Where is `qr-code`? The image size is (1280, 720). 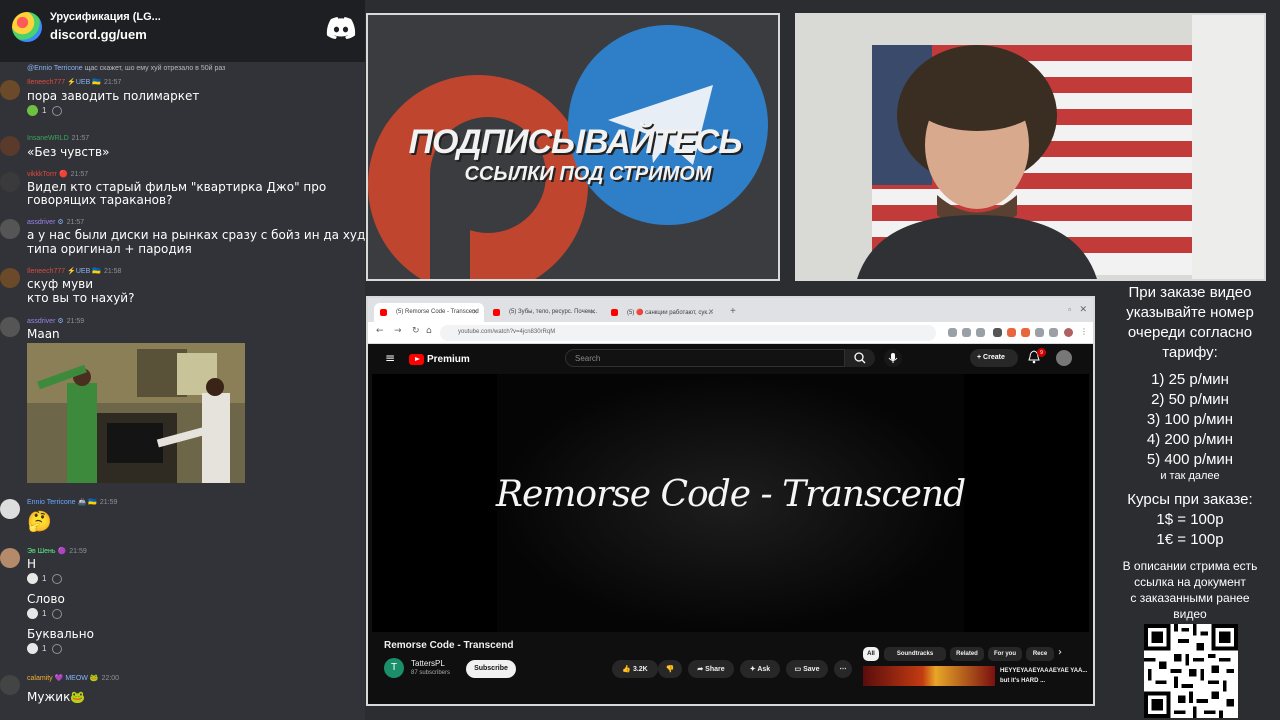 qr-code is located at coordinates (1191, 671).